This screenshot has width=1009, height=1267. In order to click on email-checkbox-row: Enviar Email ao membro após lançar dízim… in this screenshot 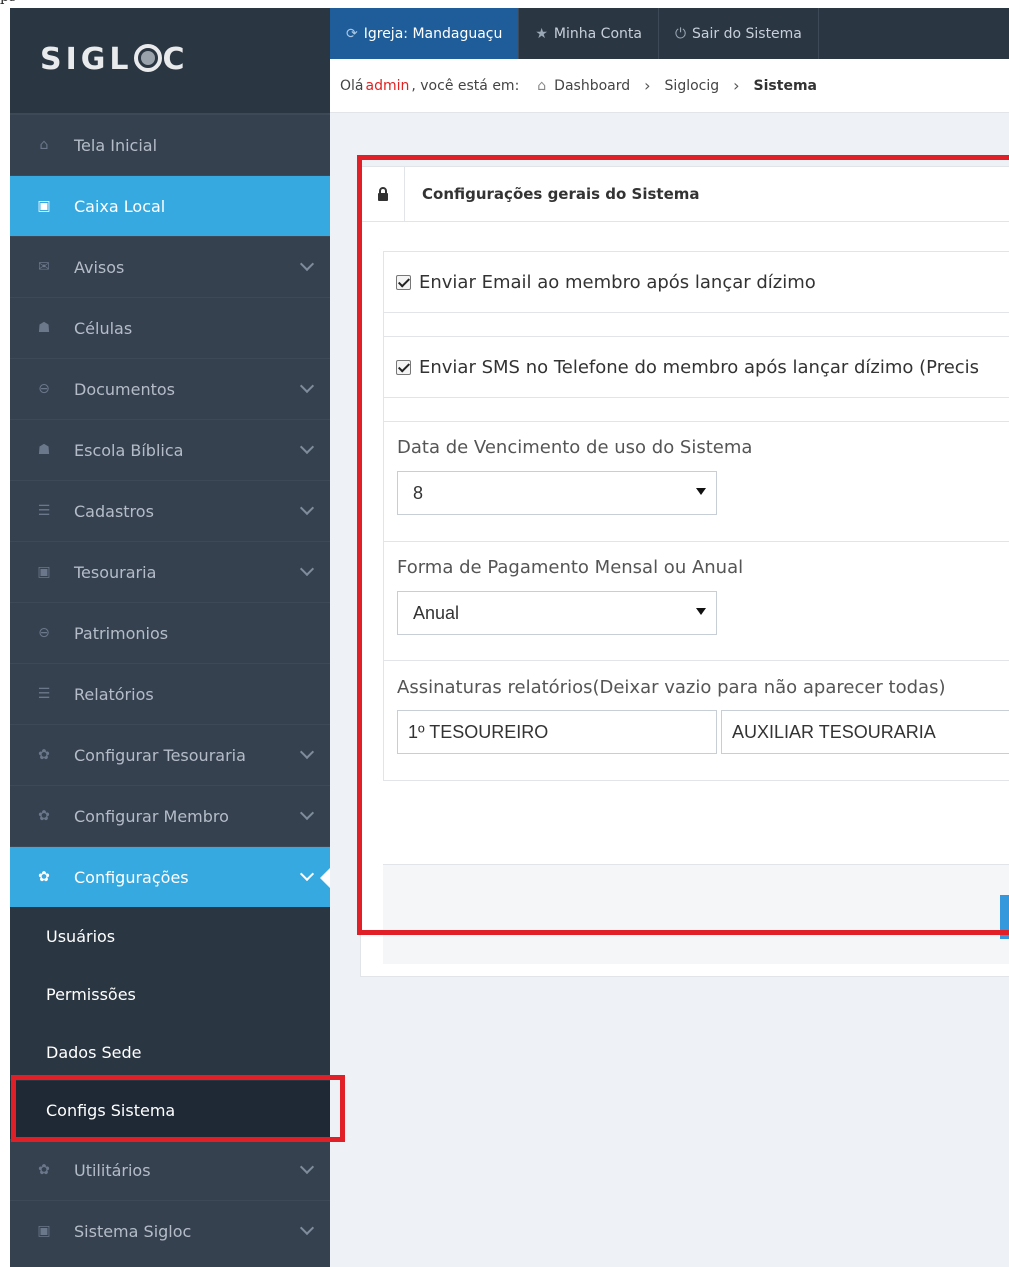, I will do `click(696, 282)`.